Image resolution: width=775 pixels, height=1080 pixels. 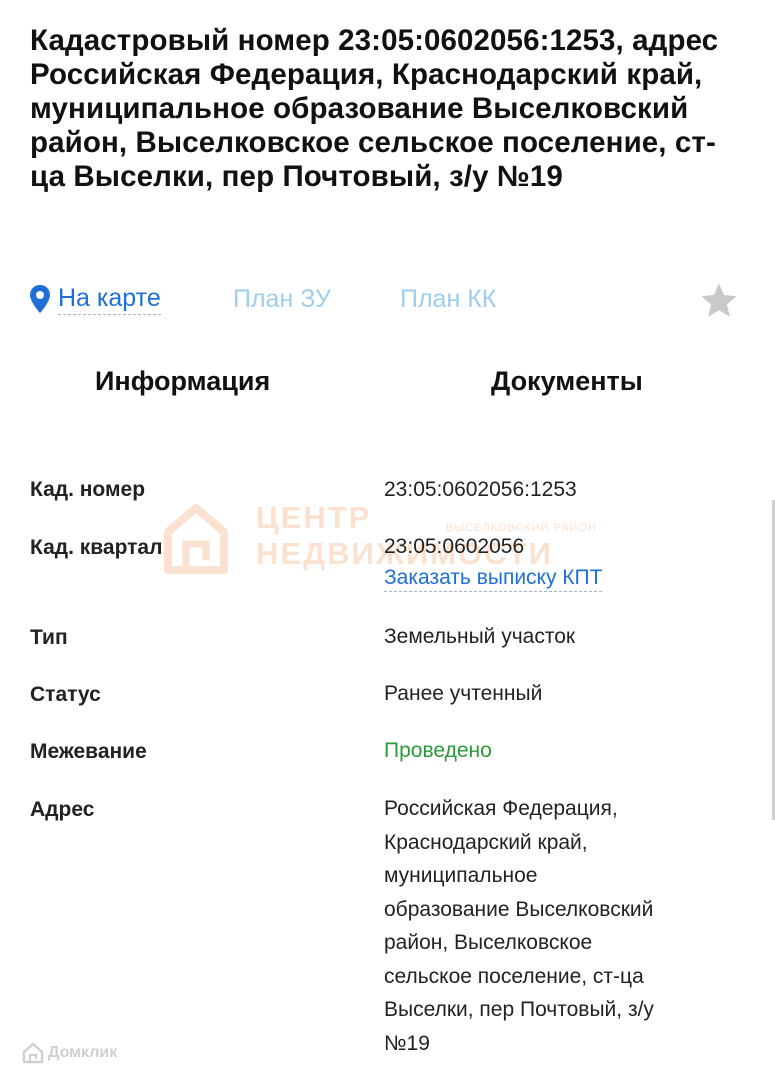 What do you see at coordinates (196, 539) in the screenshot?
I see `watermark-house-icon` at bounding box center [196, 539].